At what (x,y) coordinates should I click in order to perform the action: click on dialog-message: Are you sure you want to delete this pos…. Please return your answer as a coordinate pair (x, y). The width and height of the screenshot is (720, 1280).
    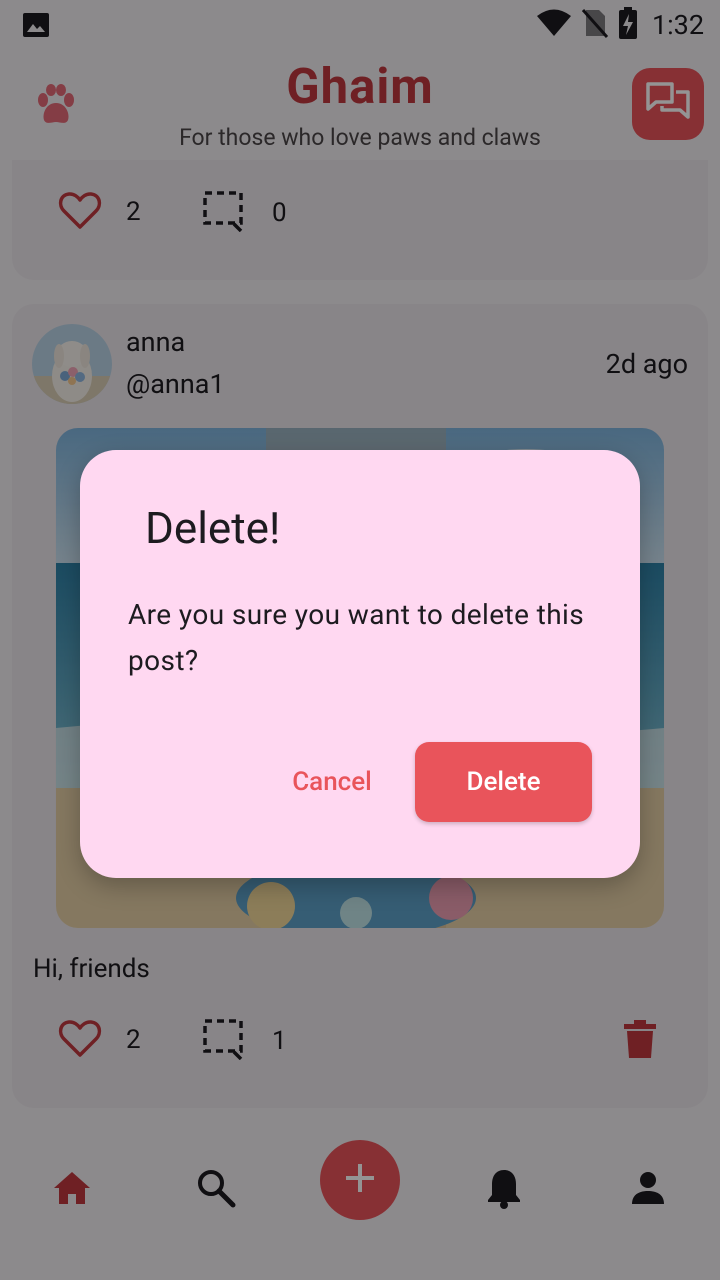
    Looking at the image, I should click on (356, 637).